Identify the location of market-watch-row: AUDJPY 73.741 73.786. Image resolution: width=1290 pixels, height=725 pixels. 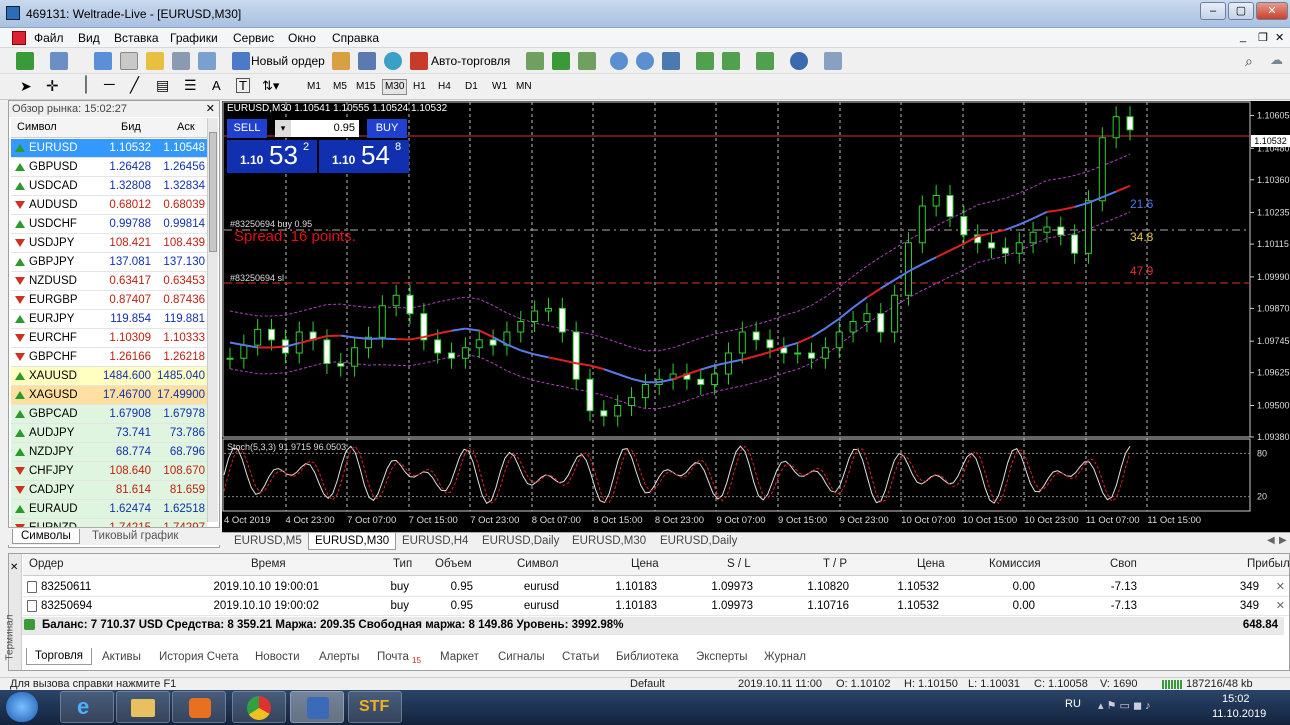
(109, 433).